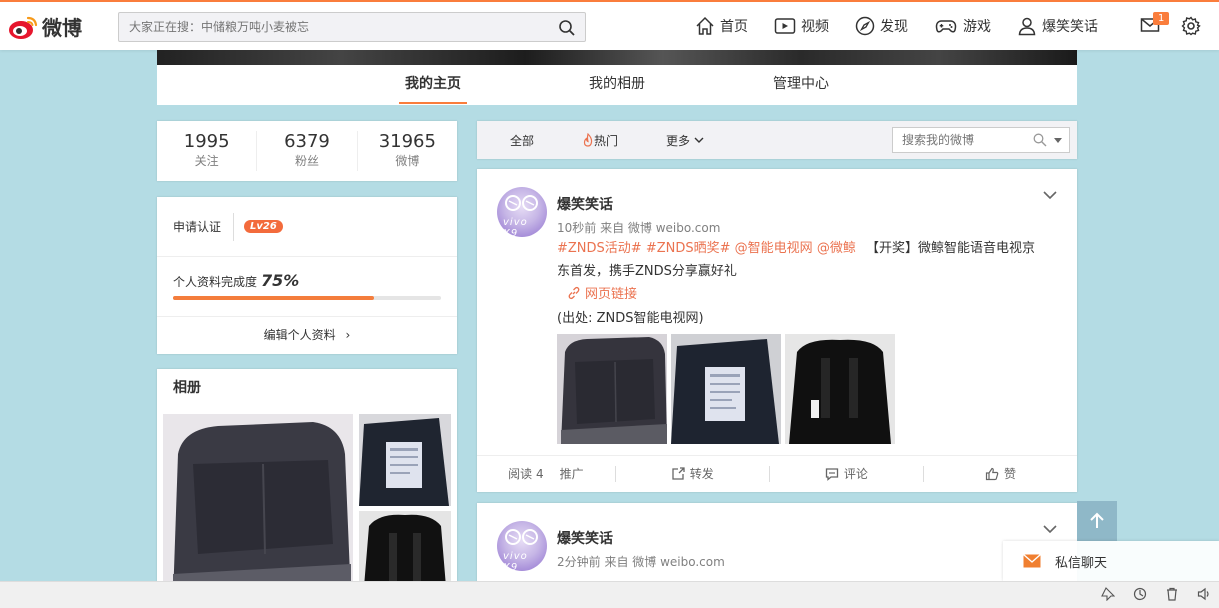 The height and width of the screenshot is (608, 1219). What do you see at coordinates (977, 27) in the screenshot?
I see `nav-games-label: 游戏` at bounding box center [977, 27].